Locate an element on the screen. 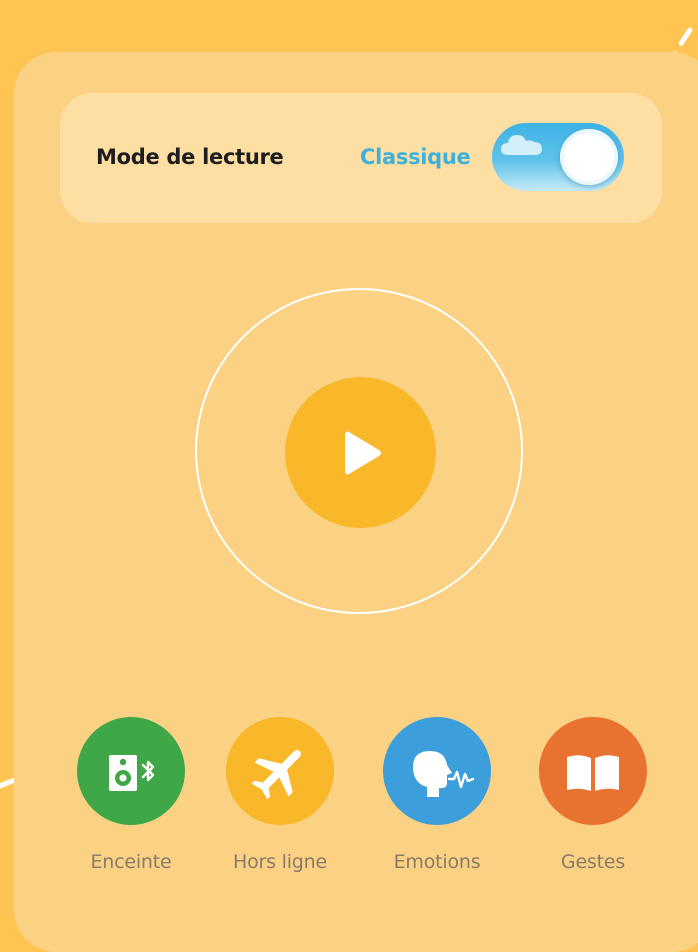 Image resolution: width=698 pixels, height=952 pixels. bluetooth-speaker-icon is located at coordinates (132, 773).